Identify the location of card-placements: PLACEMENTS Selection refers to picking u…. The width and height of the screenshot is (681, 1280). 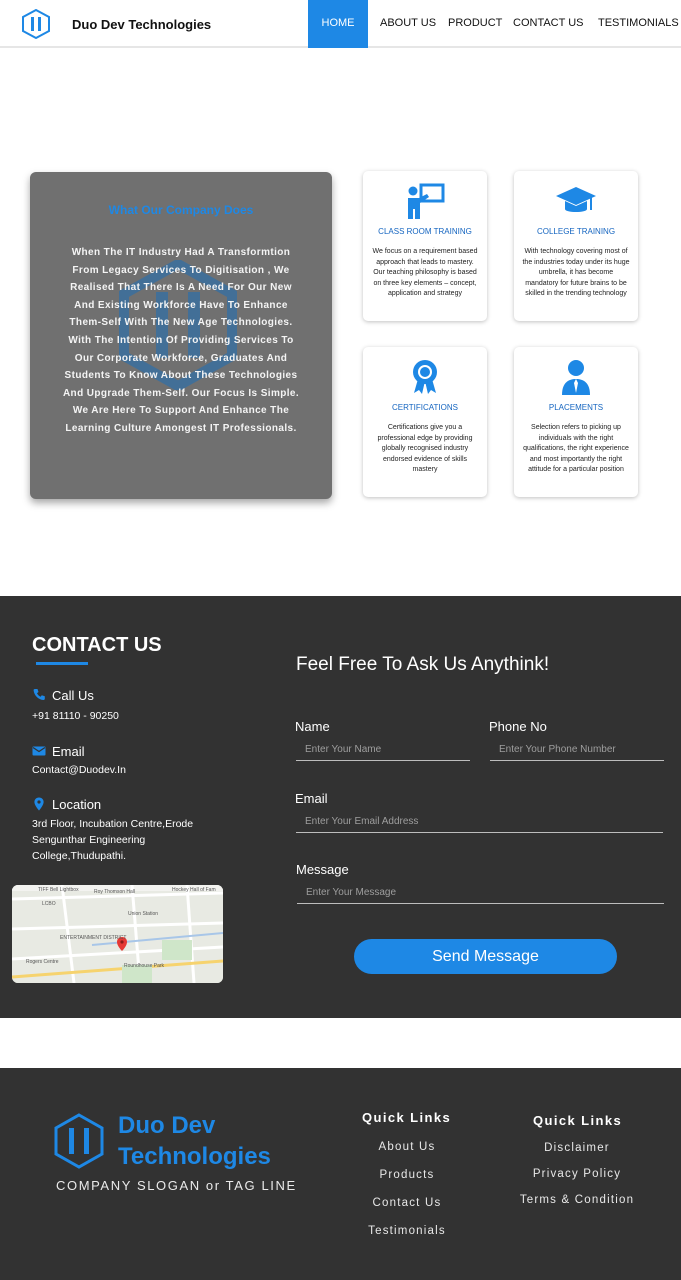
(576, 422).